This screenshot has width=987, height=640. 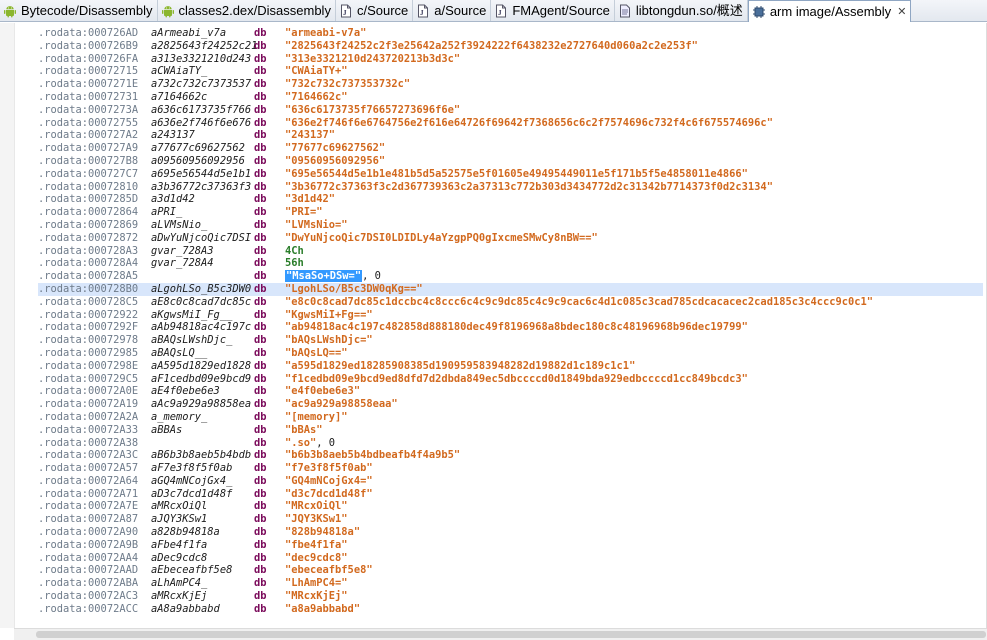 I want to click on symbol-name: aBBAs, so click(x=166, y=430).